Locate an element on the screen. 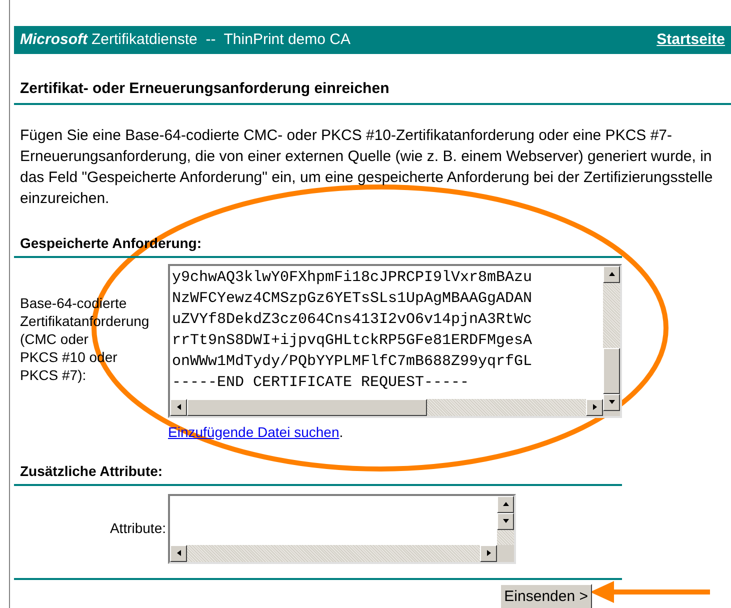 The image size is (731, 608). attributes-textarea is located at coordinates (342, 529).